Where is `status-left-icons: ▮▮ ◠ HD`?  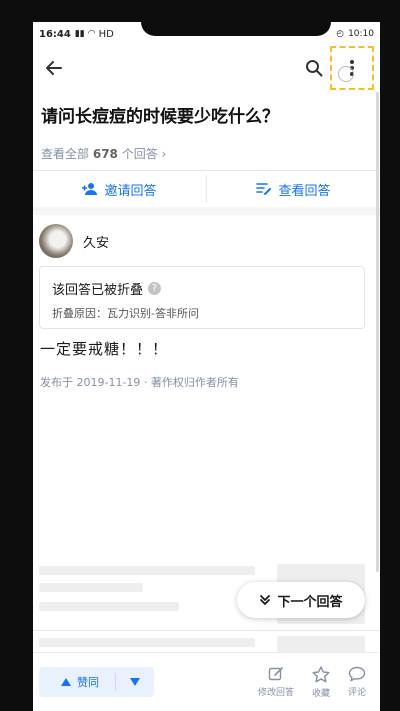 status-left-icons: ▮▮ ◠ HD is located at coordinates (94, 34).